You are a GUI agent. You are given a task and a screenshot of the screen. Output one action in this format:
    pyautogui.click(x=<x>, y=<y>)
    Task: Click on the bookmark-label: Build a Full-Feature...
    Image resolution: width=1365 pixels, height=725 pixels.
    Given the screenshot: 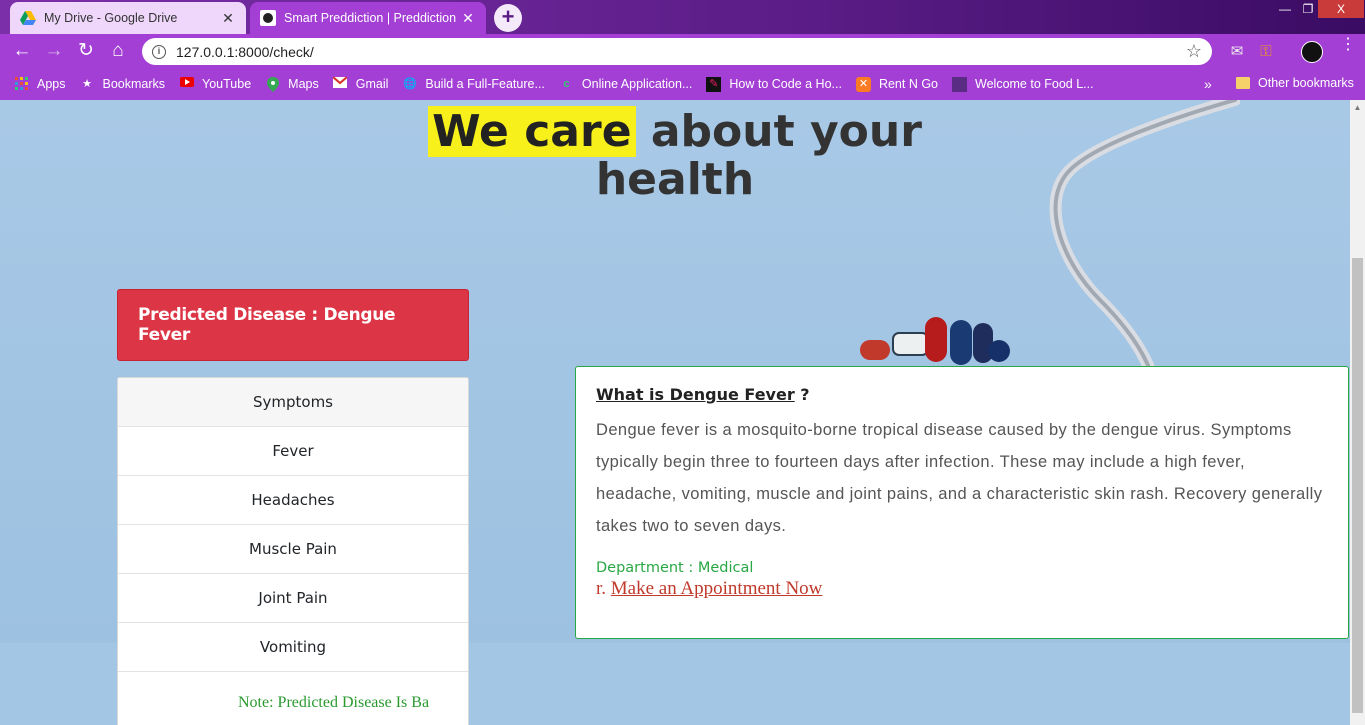 What is the action you would take?
    pyautogui.click(x=485, y=84)
    